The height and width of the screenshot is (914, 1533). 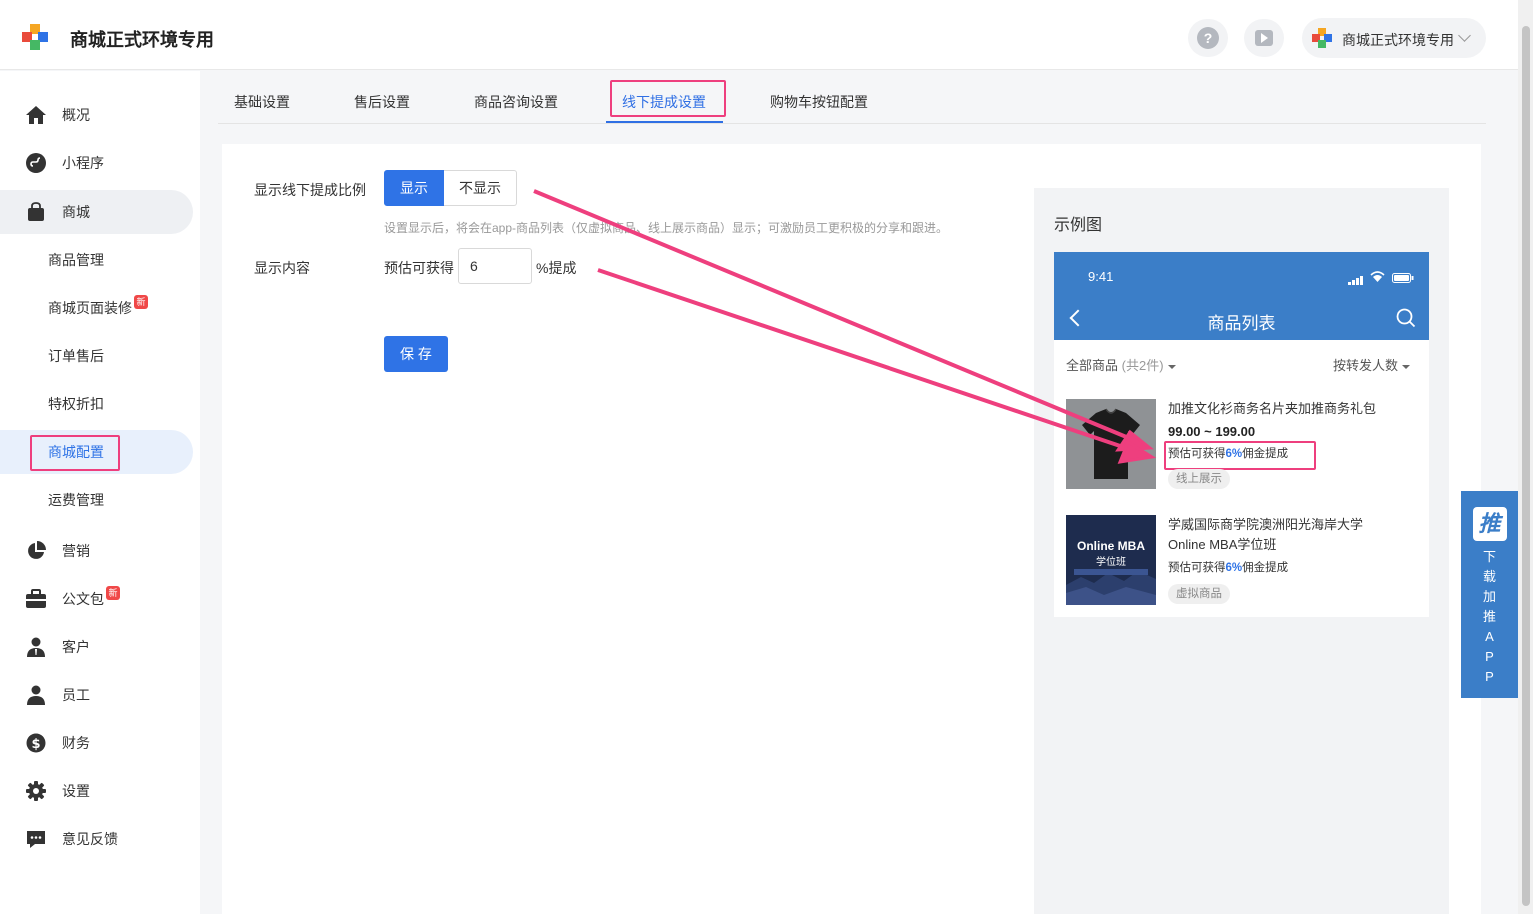 I want to click on sidebar-item-label: 财务, so click(x=76, y=743).